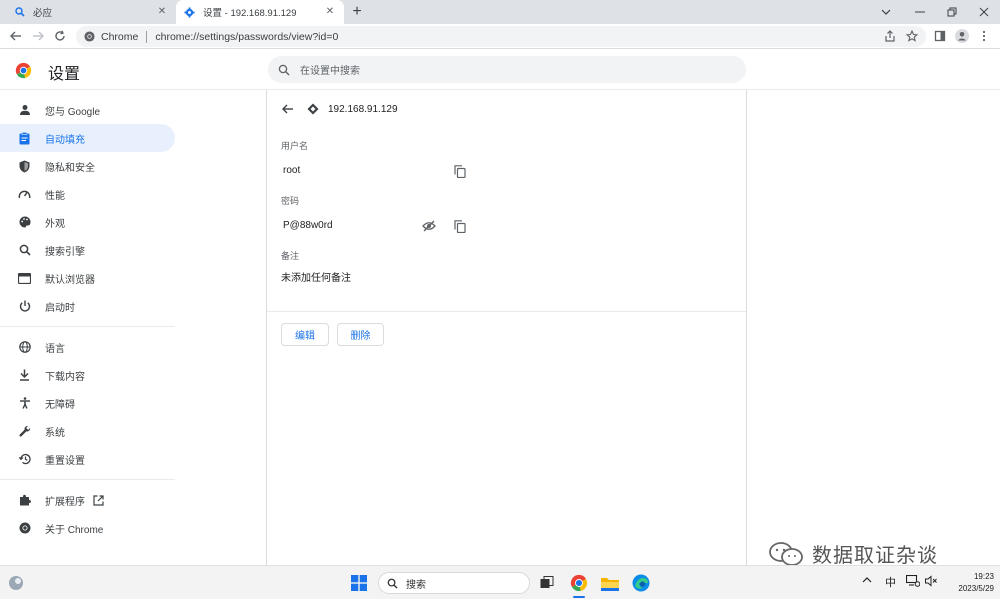 The height and width of the screenshot is (599, 1000). Describe the element at coordinates (912, 36) in the screenshot. I see `bookmark-star-icon` at that location.